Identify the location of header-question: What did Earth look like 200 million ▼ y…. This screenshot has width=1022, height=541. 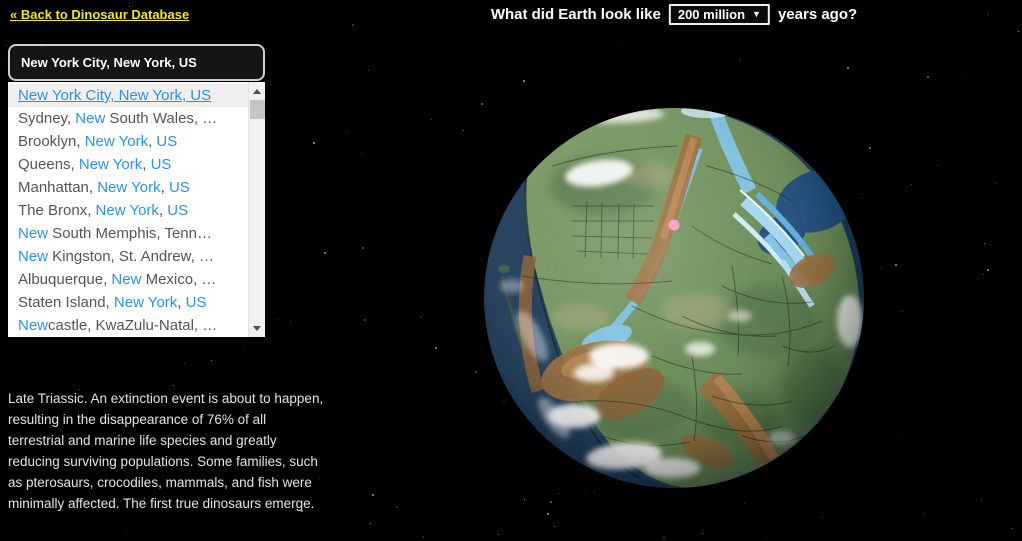
(674, 14).